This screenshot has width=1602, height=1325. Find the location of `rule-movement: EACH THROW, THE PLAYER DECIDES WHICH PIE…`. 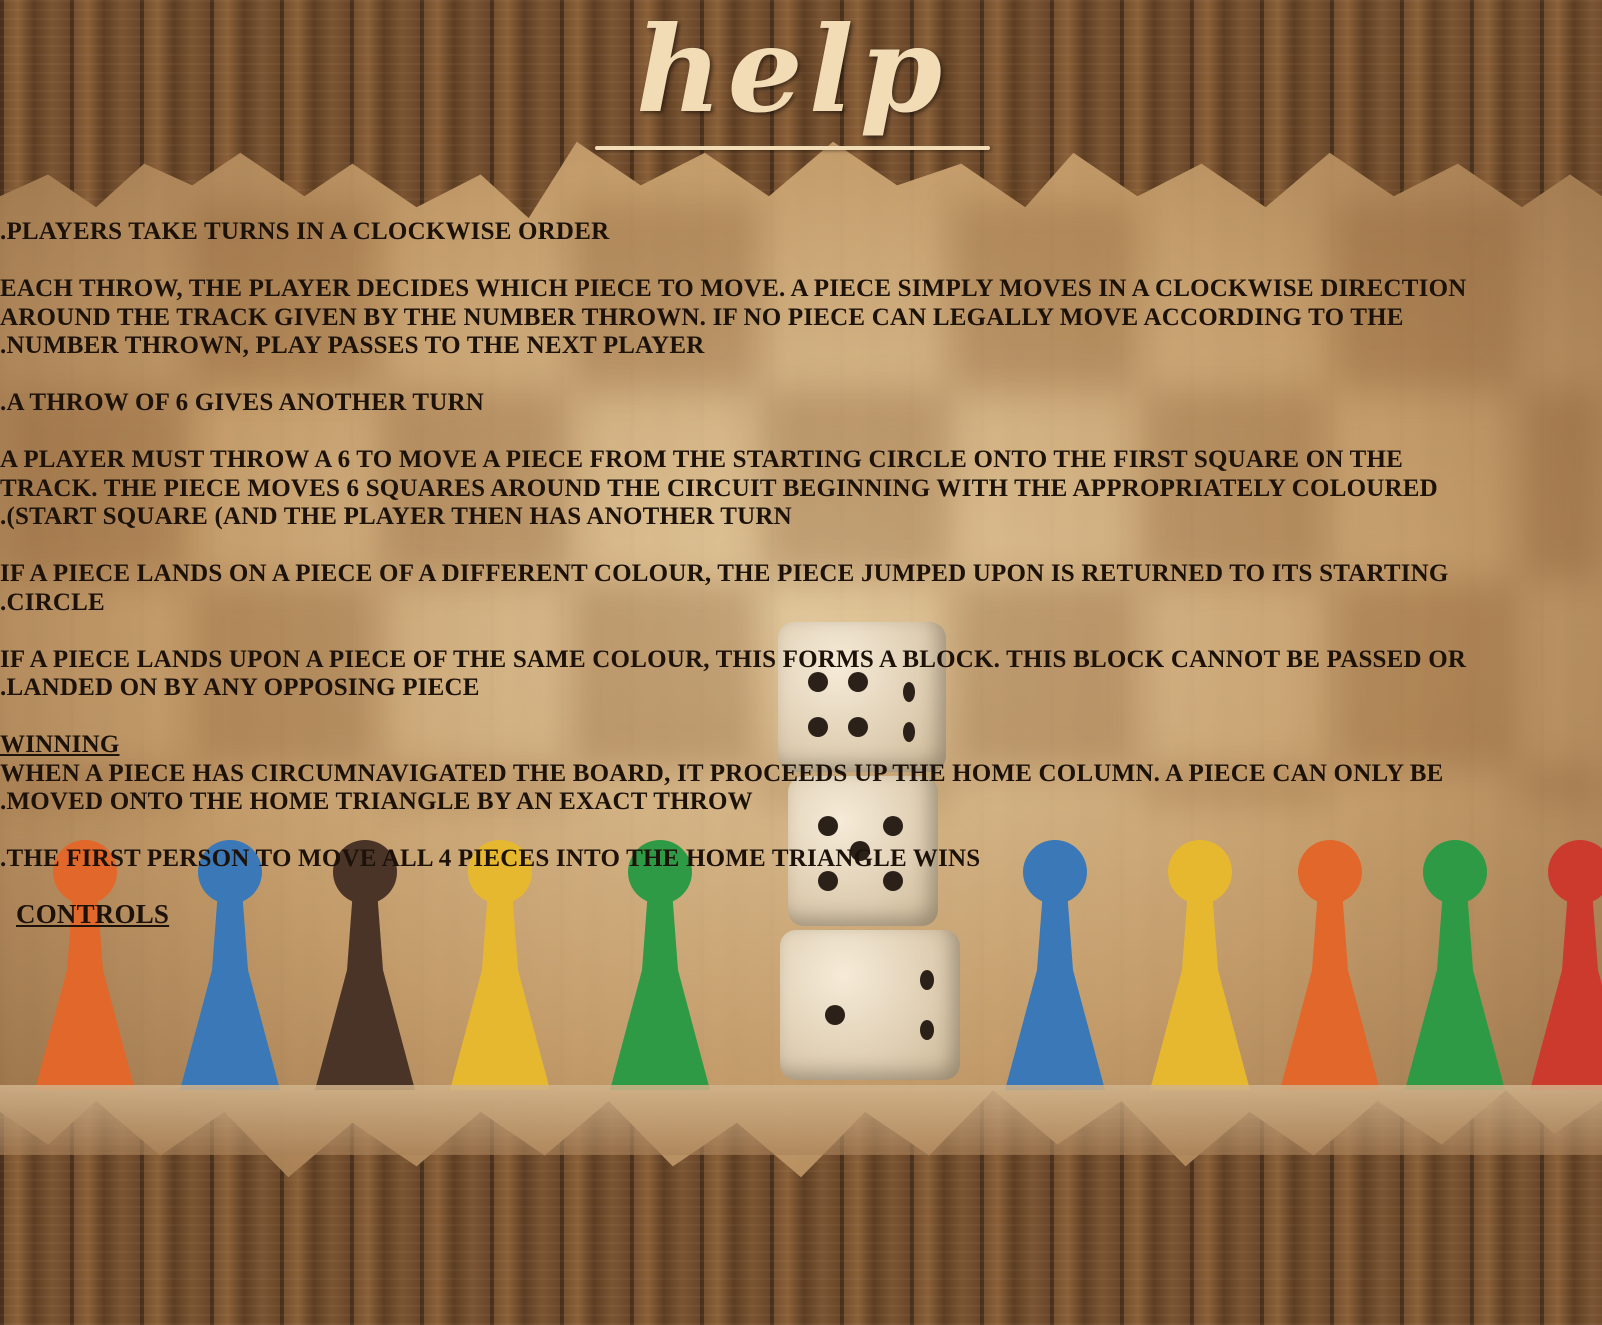

rule-movement: EACH THROW, THE PLAYER DECIDES WHICH PIE… is located at coordinates (733, 317).